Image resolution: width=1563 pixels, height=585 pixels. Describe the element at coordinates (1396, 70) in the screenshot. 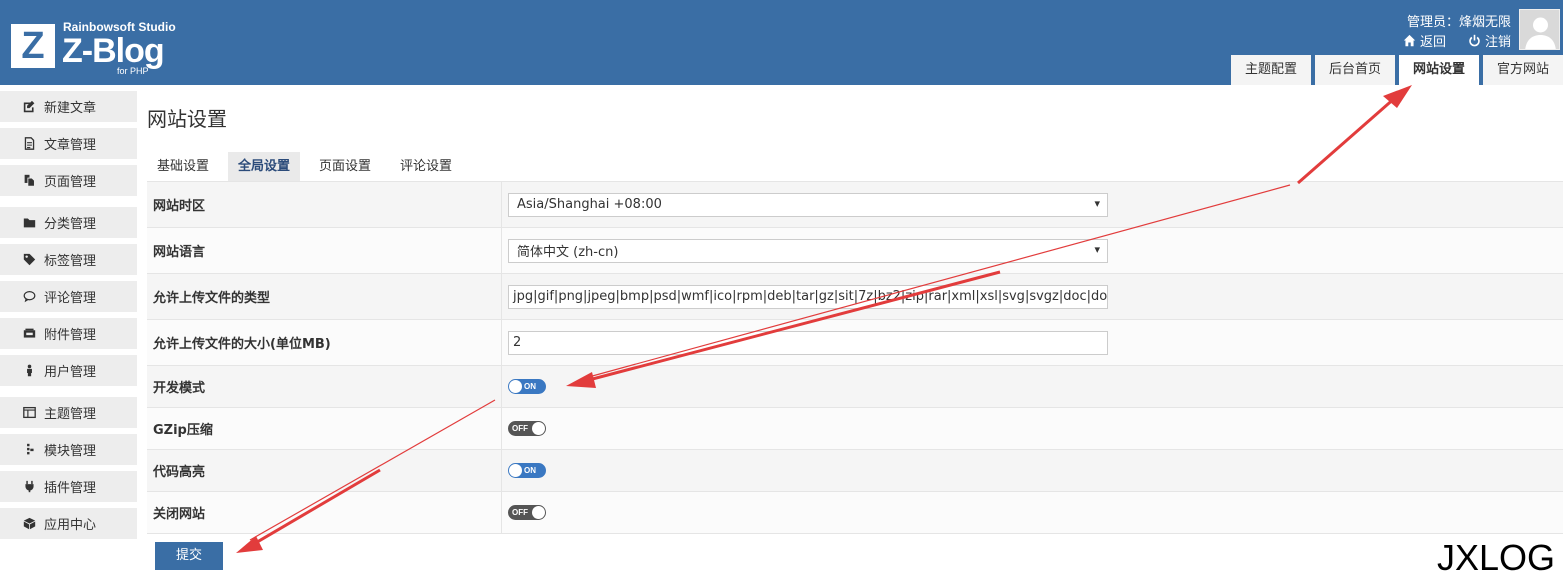

I see `top-tabs: 主题配置 后台首页 网站设置 官方网站` at that location.